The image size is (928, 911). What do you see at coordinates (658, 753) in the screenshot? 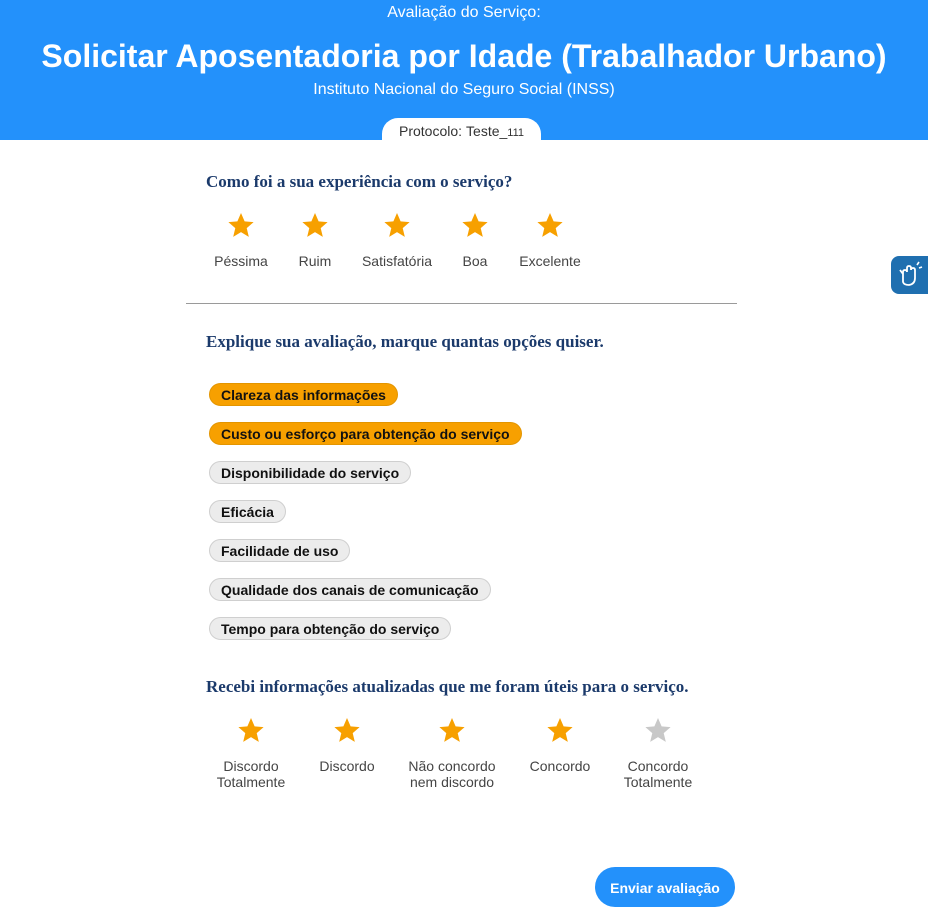
I see `agreement-option-5: Concordo Totalmente` at bounding box center [658, 753].